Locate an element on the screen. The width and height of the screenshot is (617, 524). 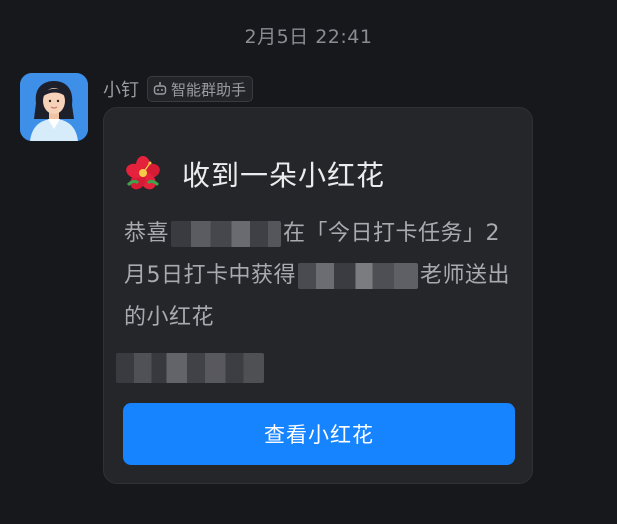
robot-icon is located at coordinates (160, 88).